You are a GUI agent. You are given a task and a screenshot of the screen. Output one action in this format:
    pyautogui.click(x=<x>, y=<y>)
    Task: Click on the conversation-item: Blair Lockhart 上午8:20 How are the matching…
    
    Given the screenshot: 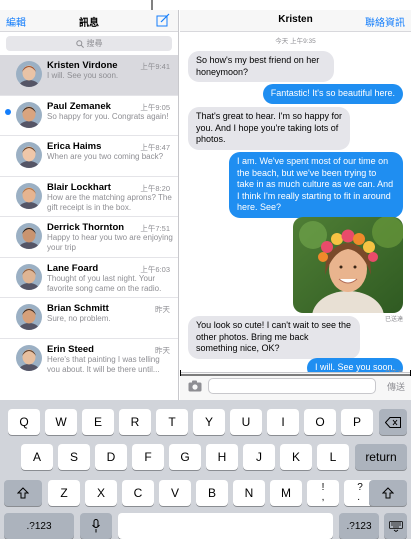 What is the action you would take?
    pyautogui.click(x=89, y=197)
    